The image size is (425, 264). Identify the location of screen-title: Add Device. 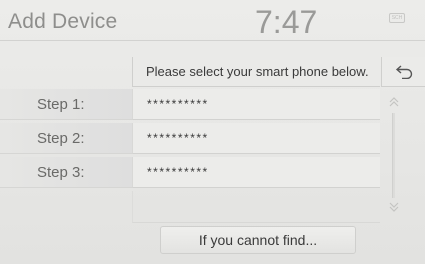
(63, 21).